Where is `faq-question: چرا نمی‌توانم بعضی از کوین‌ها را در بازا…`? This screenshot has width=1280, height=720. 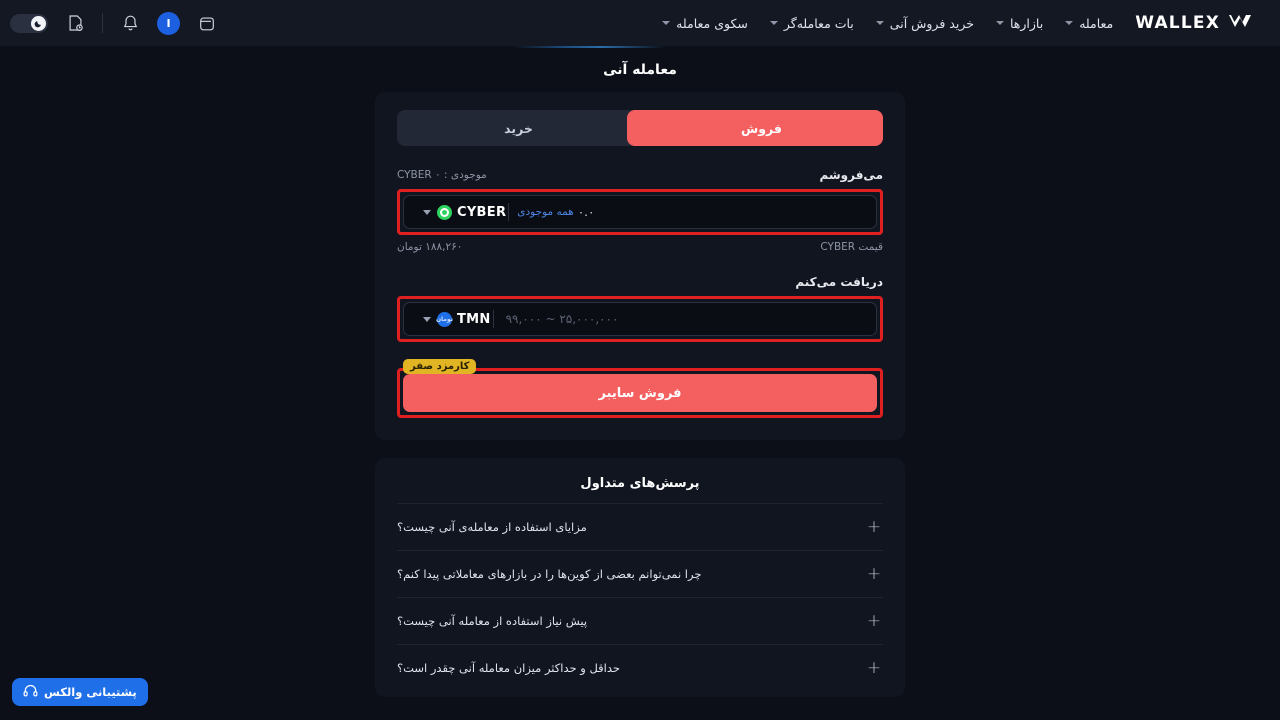
faq-question: چرا نمی‌توانم بعضی از کوین‌ها را در بازا… is located at coordinates (549, 574).